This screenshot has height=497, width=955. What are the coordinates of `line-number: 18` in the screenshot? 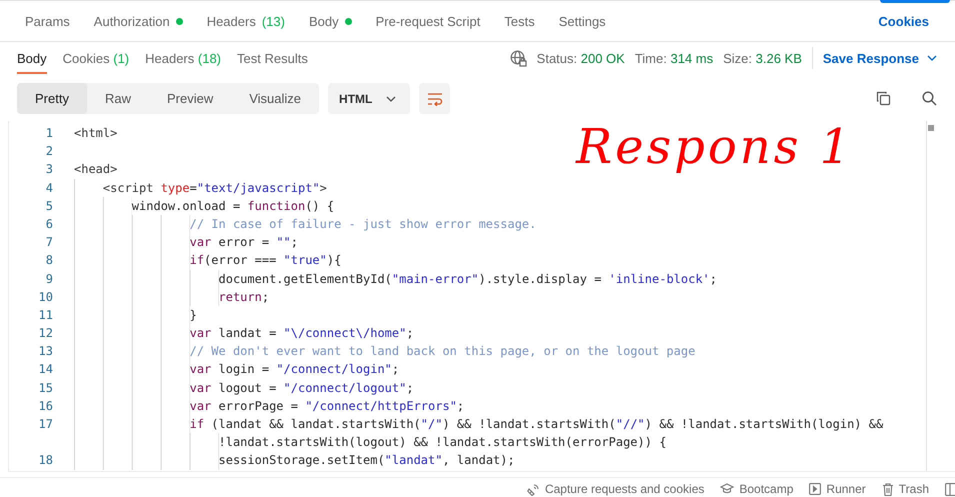 It's located at (45, 461).